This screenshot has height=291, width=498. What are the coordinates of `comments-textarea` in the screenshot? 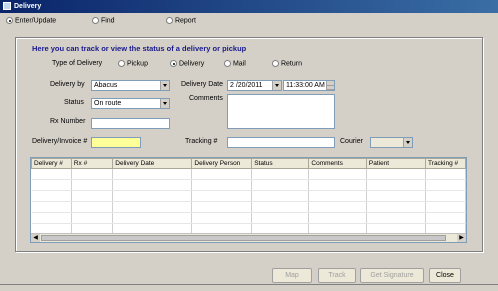 It's located at (281, 111).